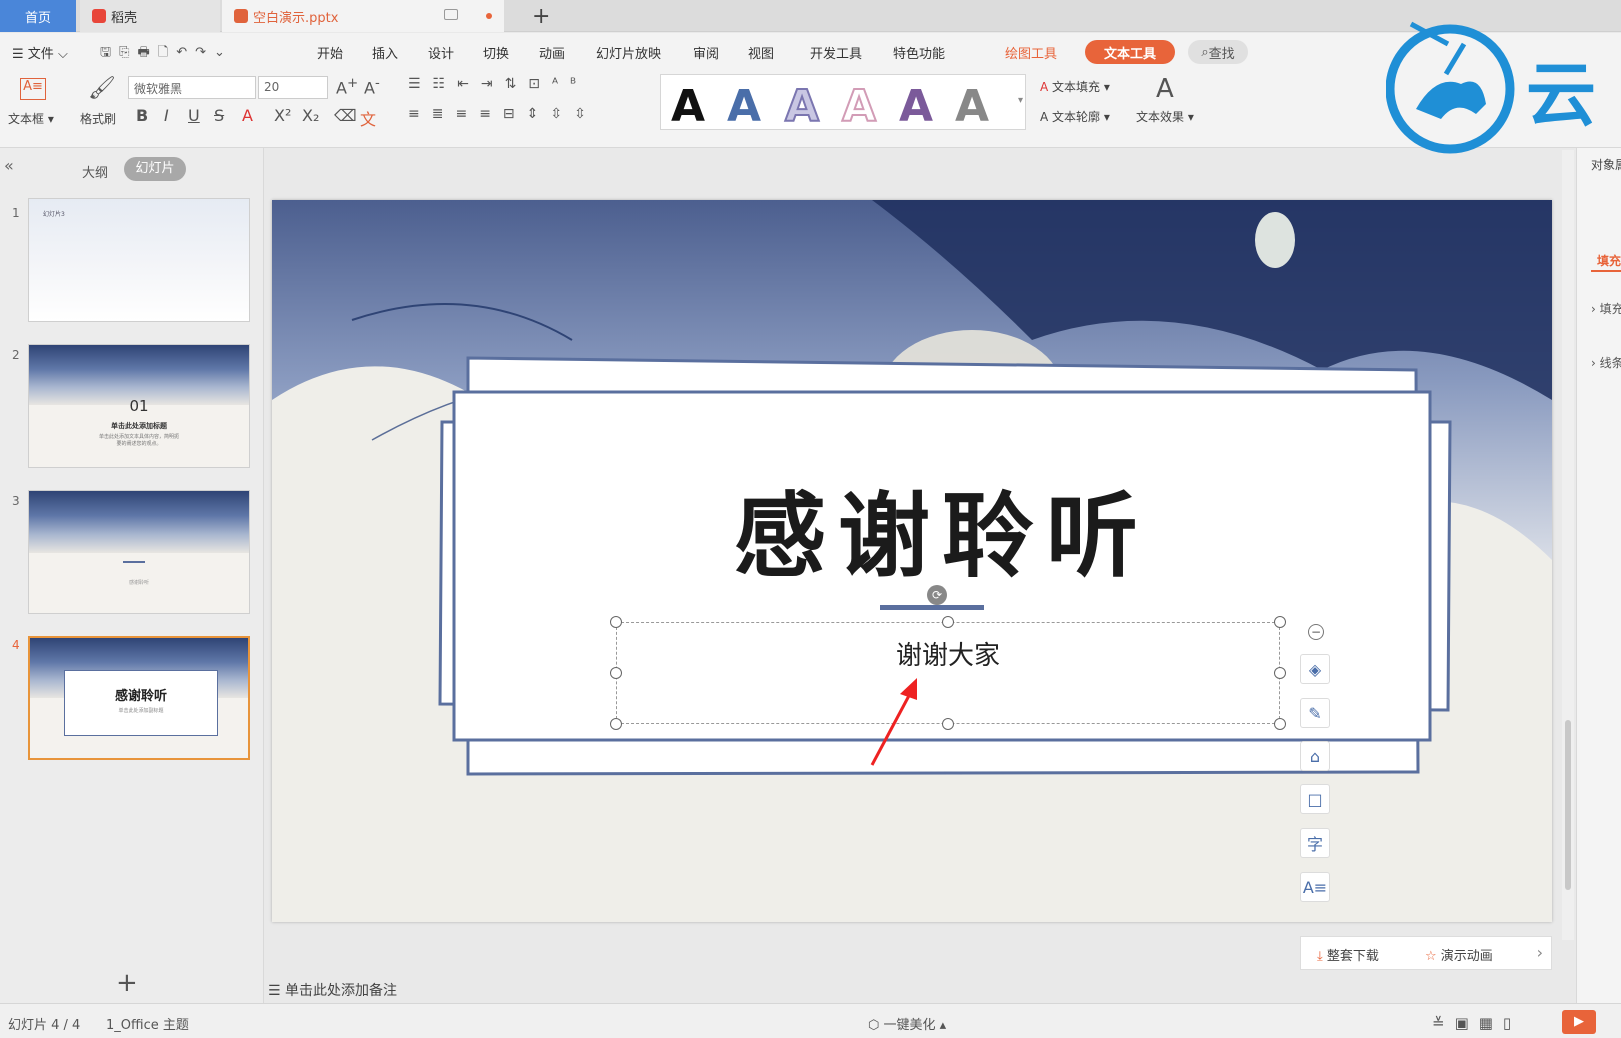  I want to click on menu-item-text-tools: 文本工具, so click(1130, 52).